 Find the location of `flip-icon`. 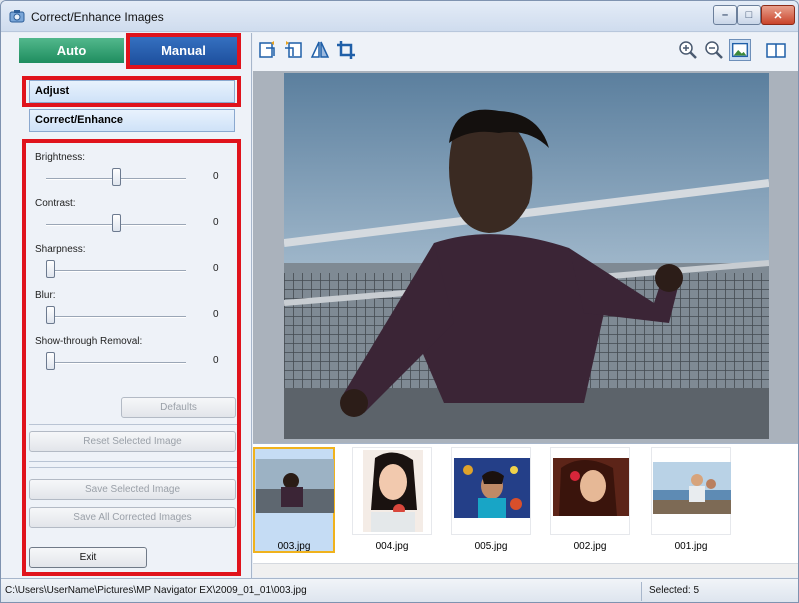

flip-icon is located at coordinates (320, 50).